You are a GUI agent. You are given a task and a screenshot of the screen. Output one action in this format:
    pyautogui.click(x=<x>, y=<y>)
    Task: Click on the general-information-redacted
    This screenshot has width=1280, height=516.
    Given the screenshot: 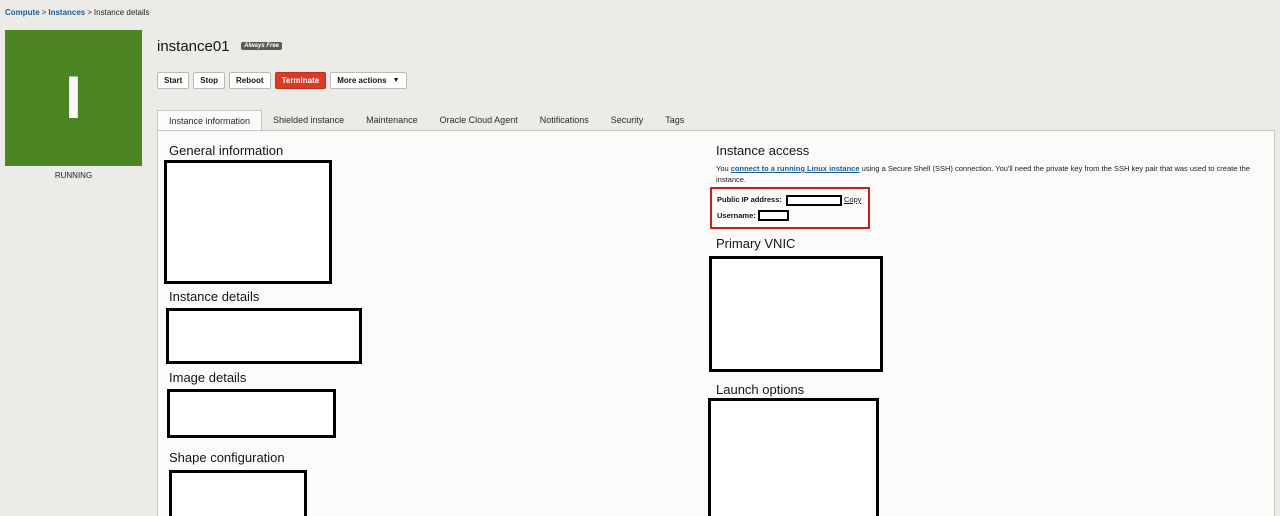 What is the action you would take?
    pyautogui.click(x=248, y=222)
    